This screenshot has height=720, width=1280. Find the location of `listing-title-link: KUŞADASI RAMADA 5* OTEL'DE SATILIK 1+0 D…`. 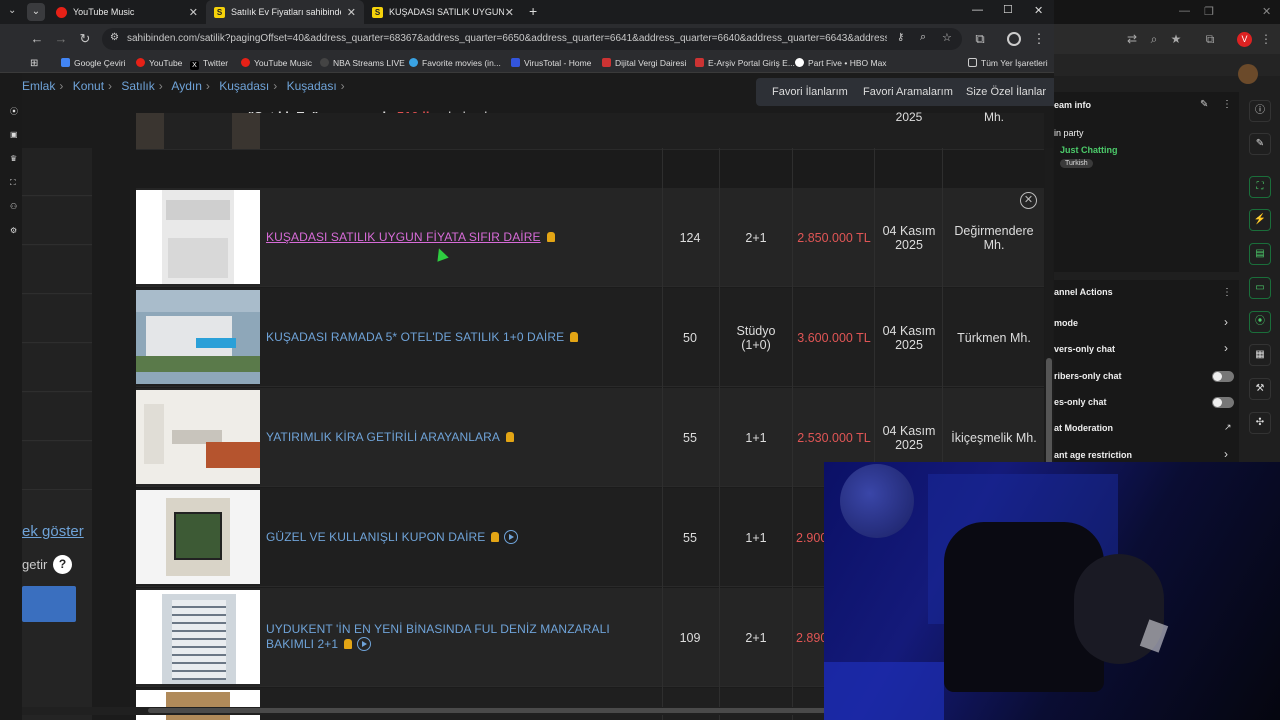

listing-title-link: KUŞADASI RAMADA 5* OTEL'DE SATILIK 1+0 D… is located at coordinates (422, 337).